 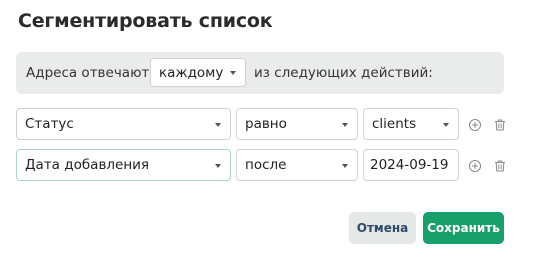 I want to click on match-mode-value: каждому, so click(x=191, y=73).